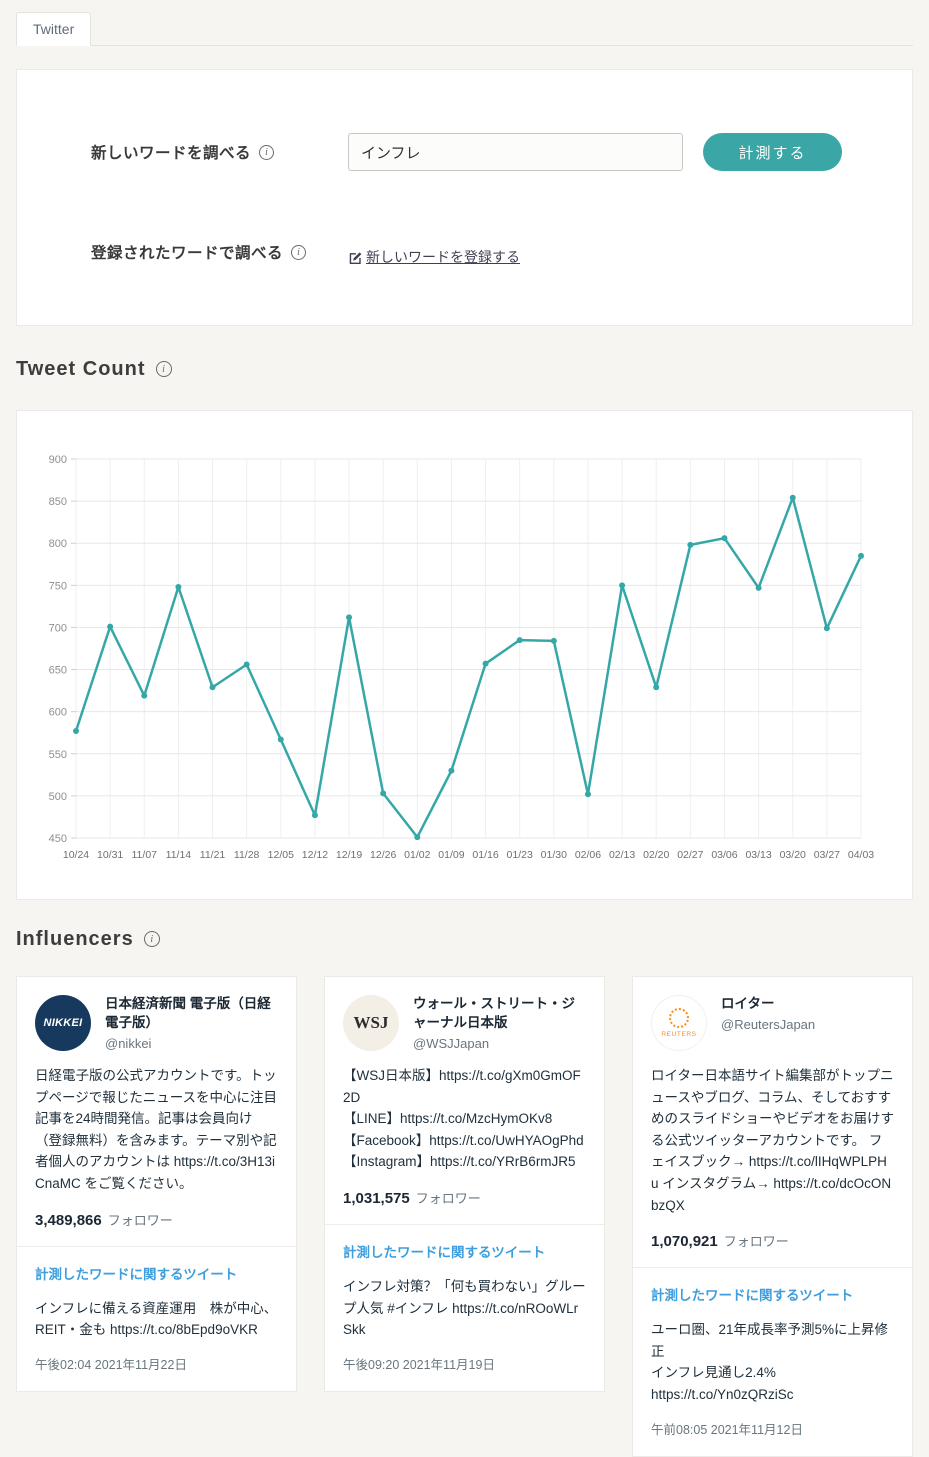  I want to click on account-name: ロイター, so click(748, 1003).